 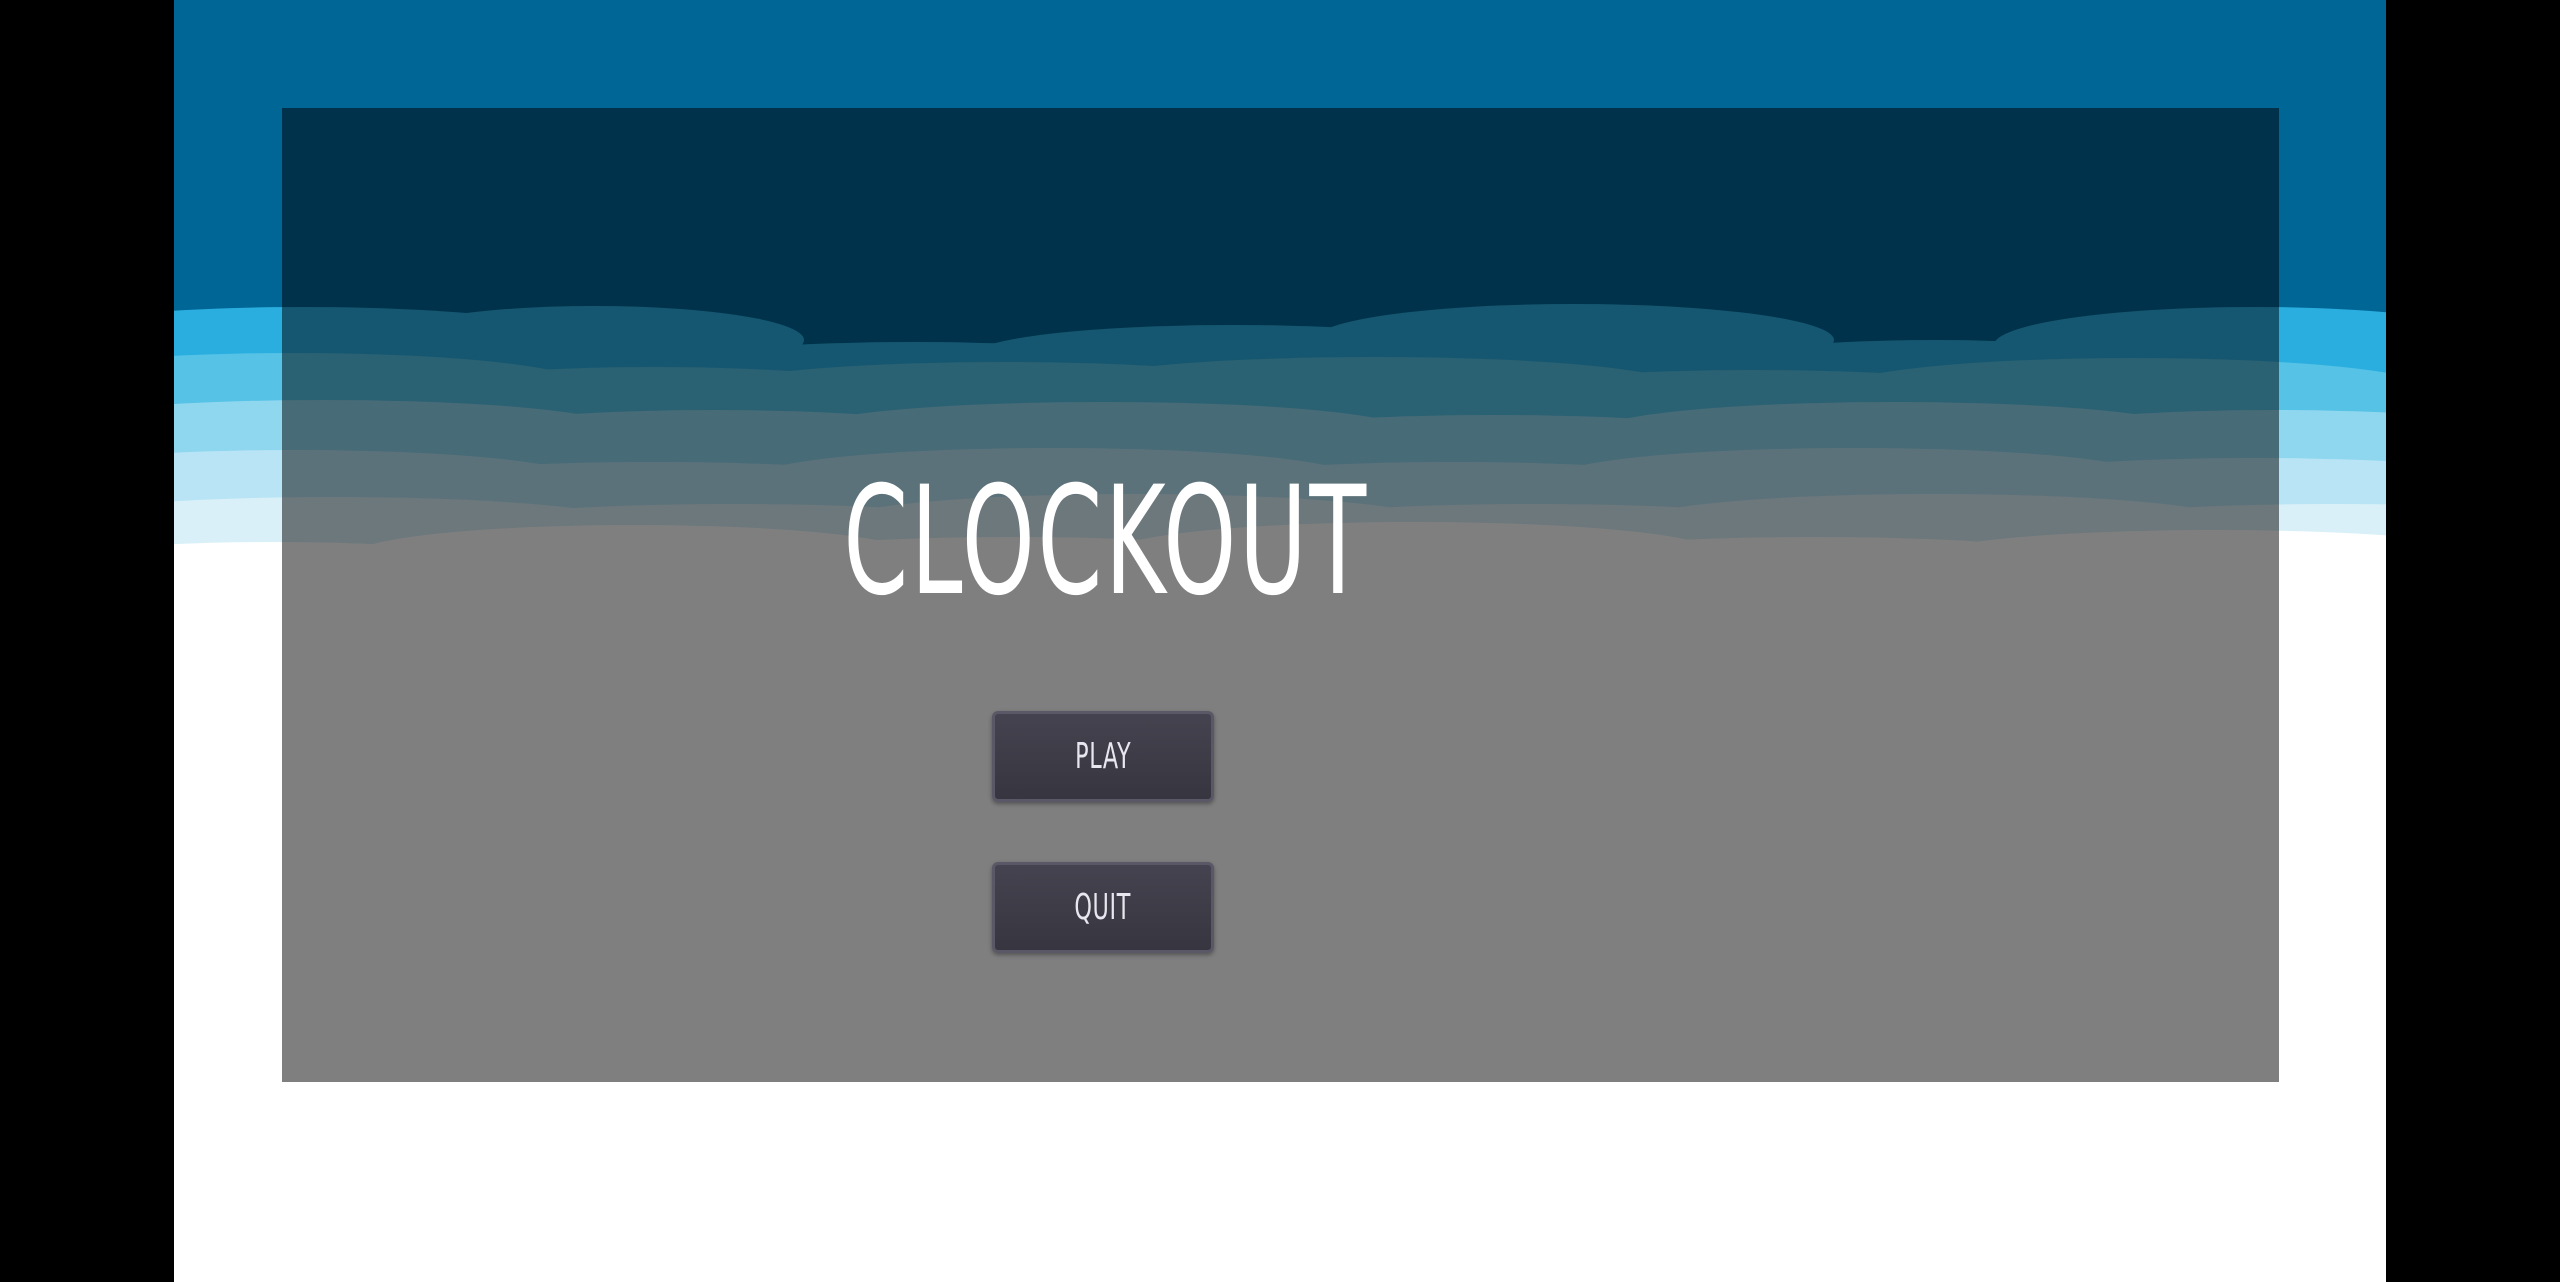 I want to click on game-title: CLOCKOUT, so click(x=1106, y=542).